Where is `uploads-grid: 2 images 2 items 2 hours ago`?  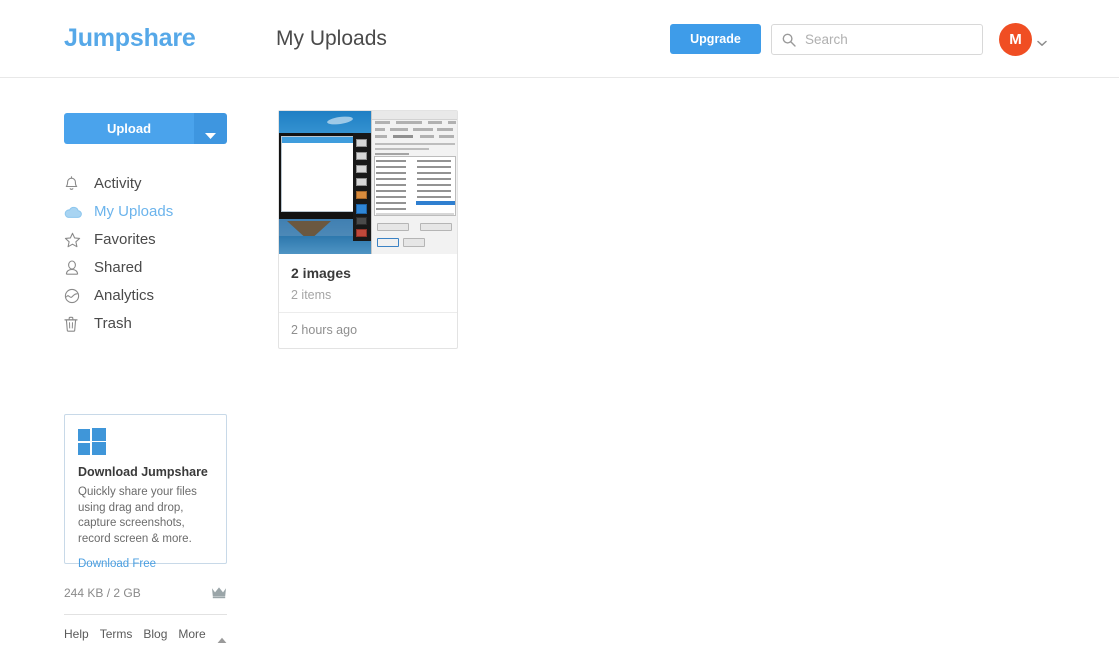
uploads-grid: 2 images 2 items 2 hours ago is located at coordinates (368, 229).